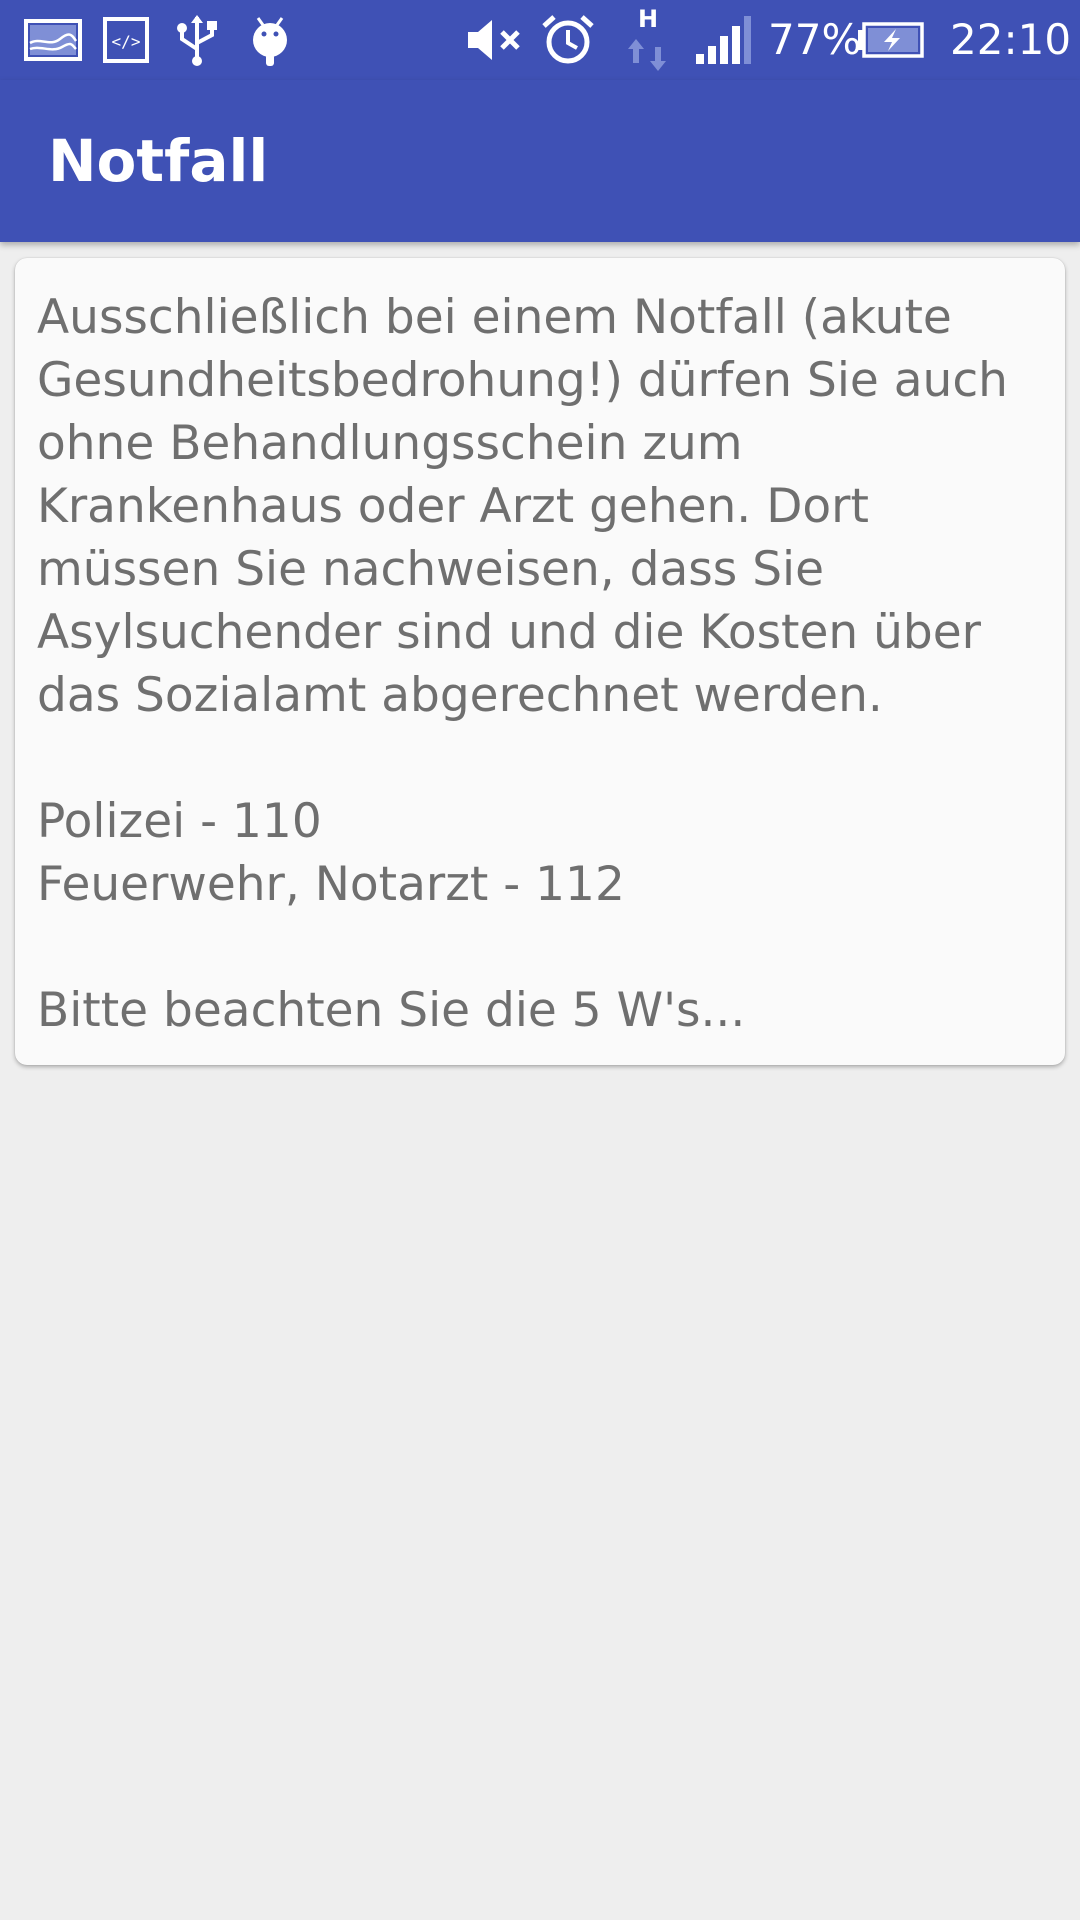 The width and height of the screenshot is (1080, 1920). Describe the element at coordinates (158, 161) in the screenshot. I see `page-title: Notfall` at that location.